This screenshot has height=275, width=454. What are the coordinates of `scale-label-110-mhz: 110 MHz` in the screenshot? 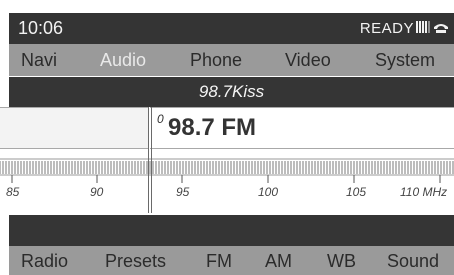 It's located at (424, 192).